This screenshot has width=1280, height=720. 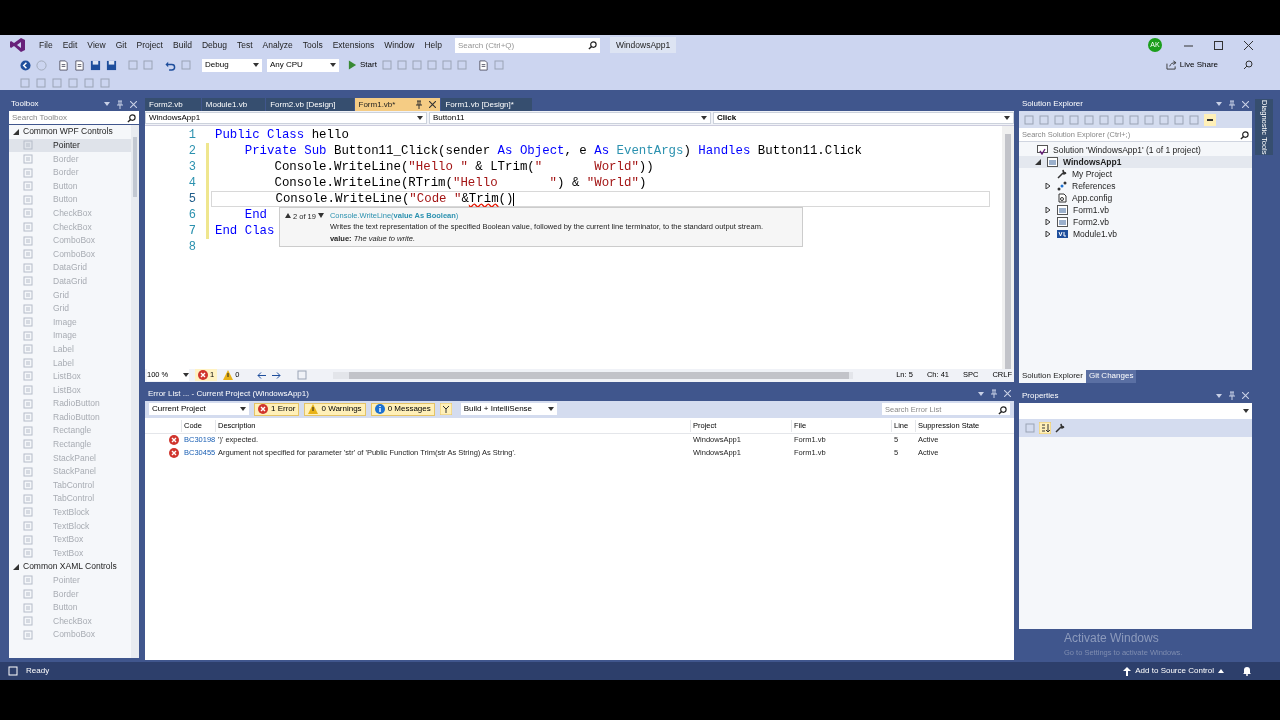 I want to click on configuration-dropdown: Debug, so click(x=232, y=65).